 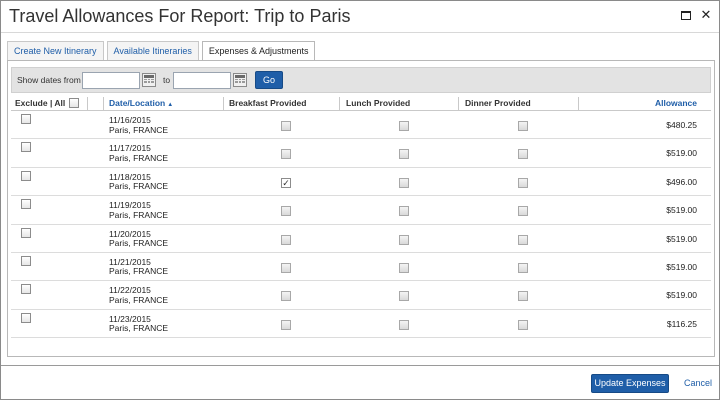 What do you see at coordinates (706, 15) in the screenshot?
I see `close-icon: ✕` at bounding box center [706, 15].